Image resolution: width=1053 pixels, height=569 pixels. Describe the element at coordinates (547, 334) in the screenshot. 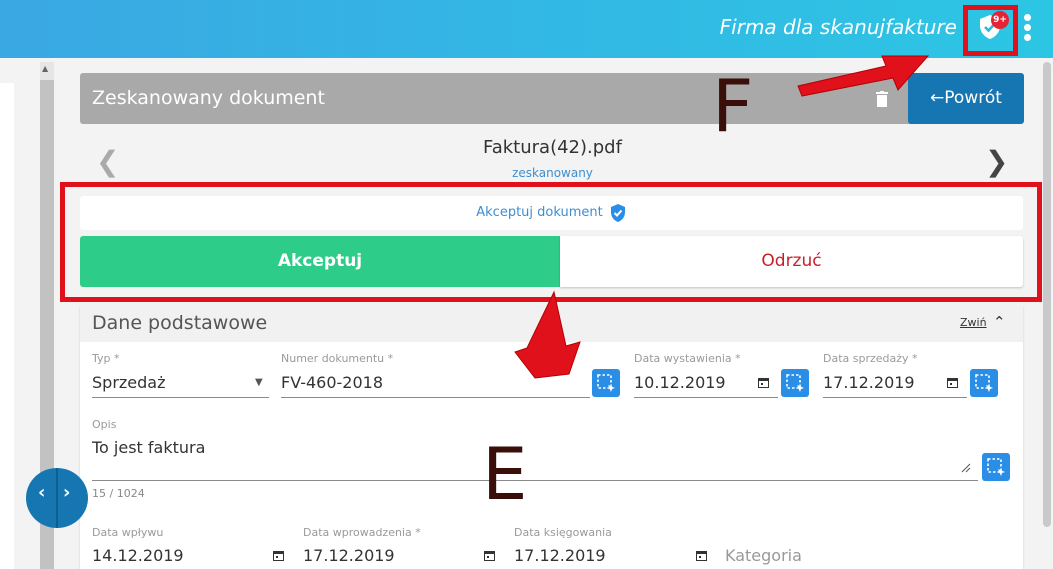

I see `arrow-to-accept-buttons` at that location.